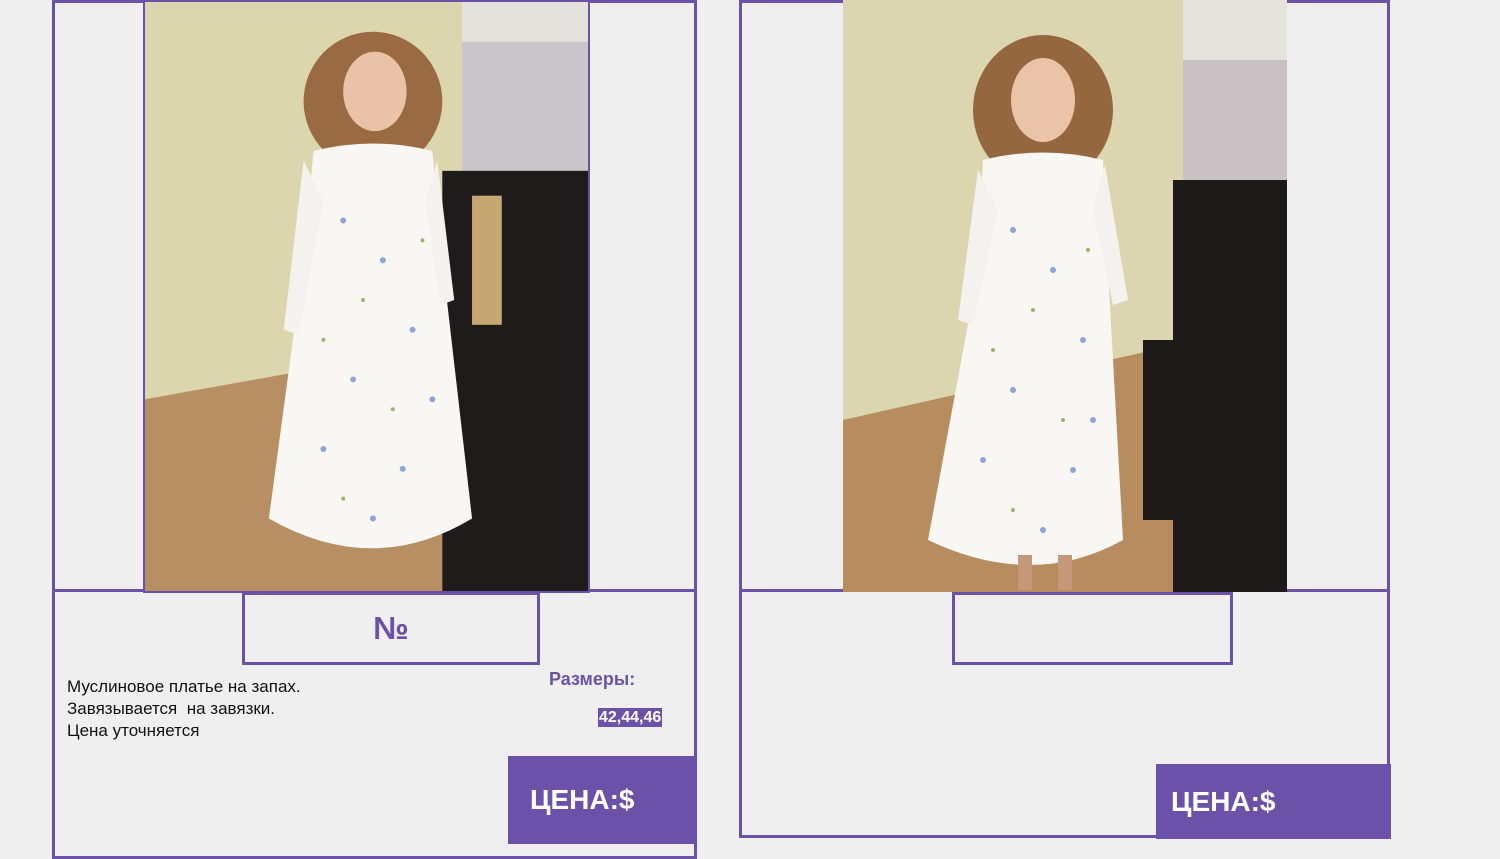  I want to click on sizes-value: 42,44,46, so click(630, 717).